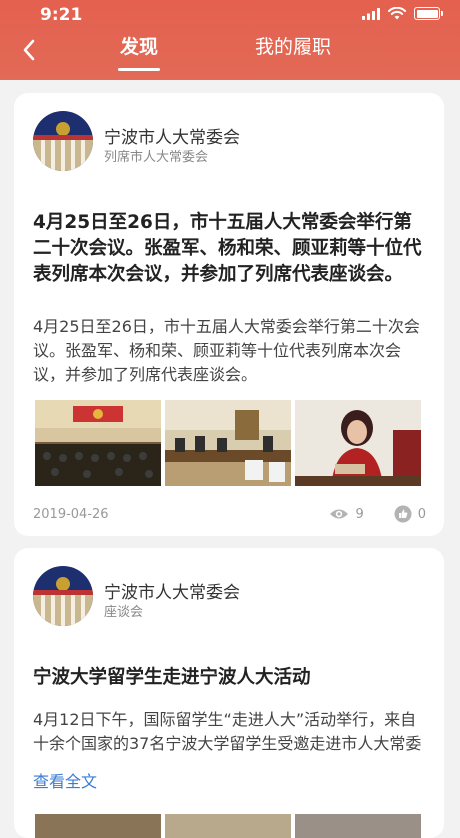  What do you see at coordinates (421, 514) in the screenshot?
I see `like-count: 0` at bounding box center [421, 514].